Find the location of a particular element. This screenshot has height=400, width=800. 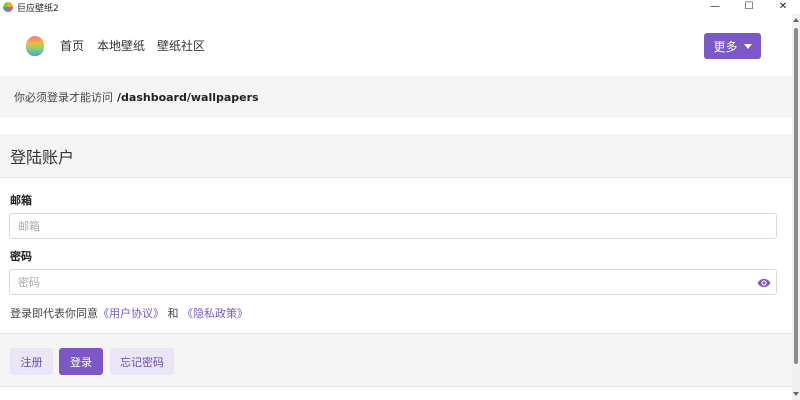

eye-icon is located at coordinates (764, 283).